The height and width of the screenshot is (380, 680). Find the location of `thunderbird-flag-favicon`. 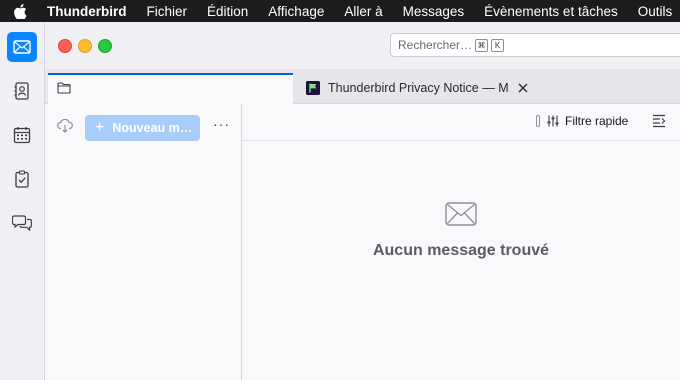

thunderbird-flag-favicon is located at coordinates (313, 88).